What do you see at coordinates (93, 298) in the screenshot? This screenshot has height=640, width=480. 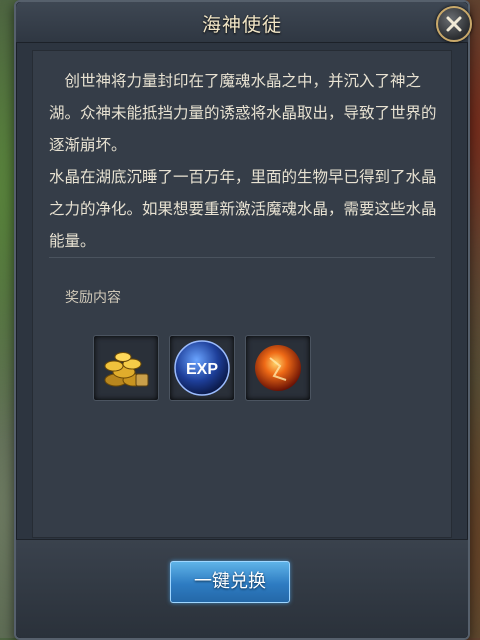 I see `reward-label: 奖励内容` at bounding box center [93, 298].